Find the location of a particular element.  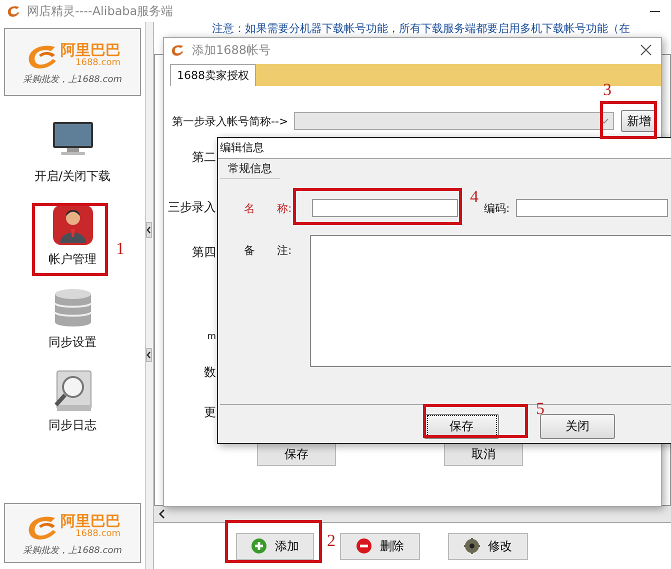

notes-field is located at coordinates (490, 301).